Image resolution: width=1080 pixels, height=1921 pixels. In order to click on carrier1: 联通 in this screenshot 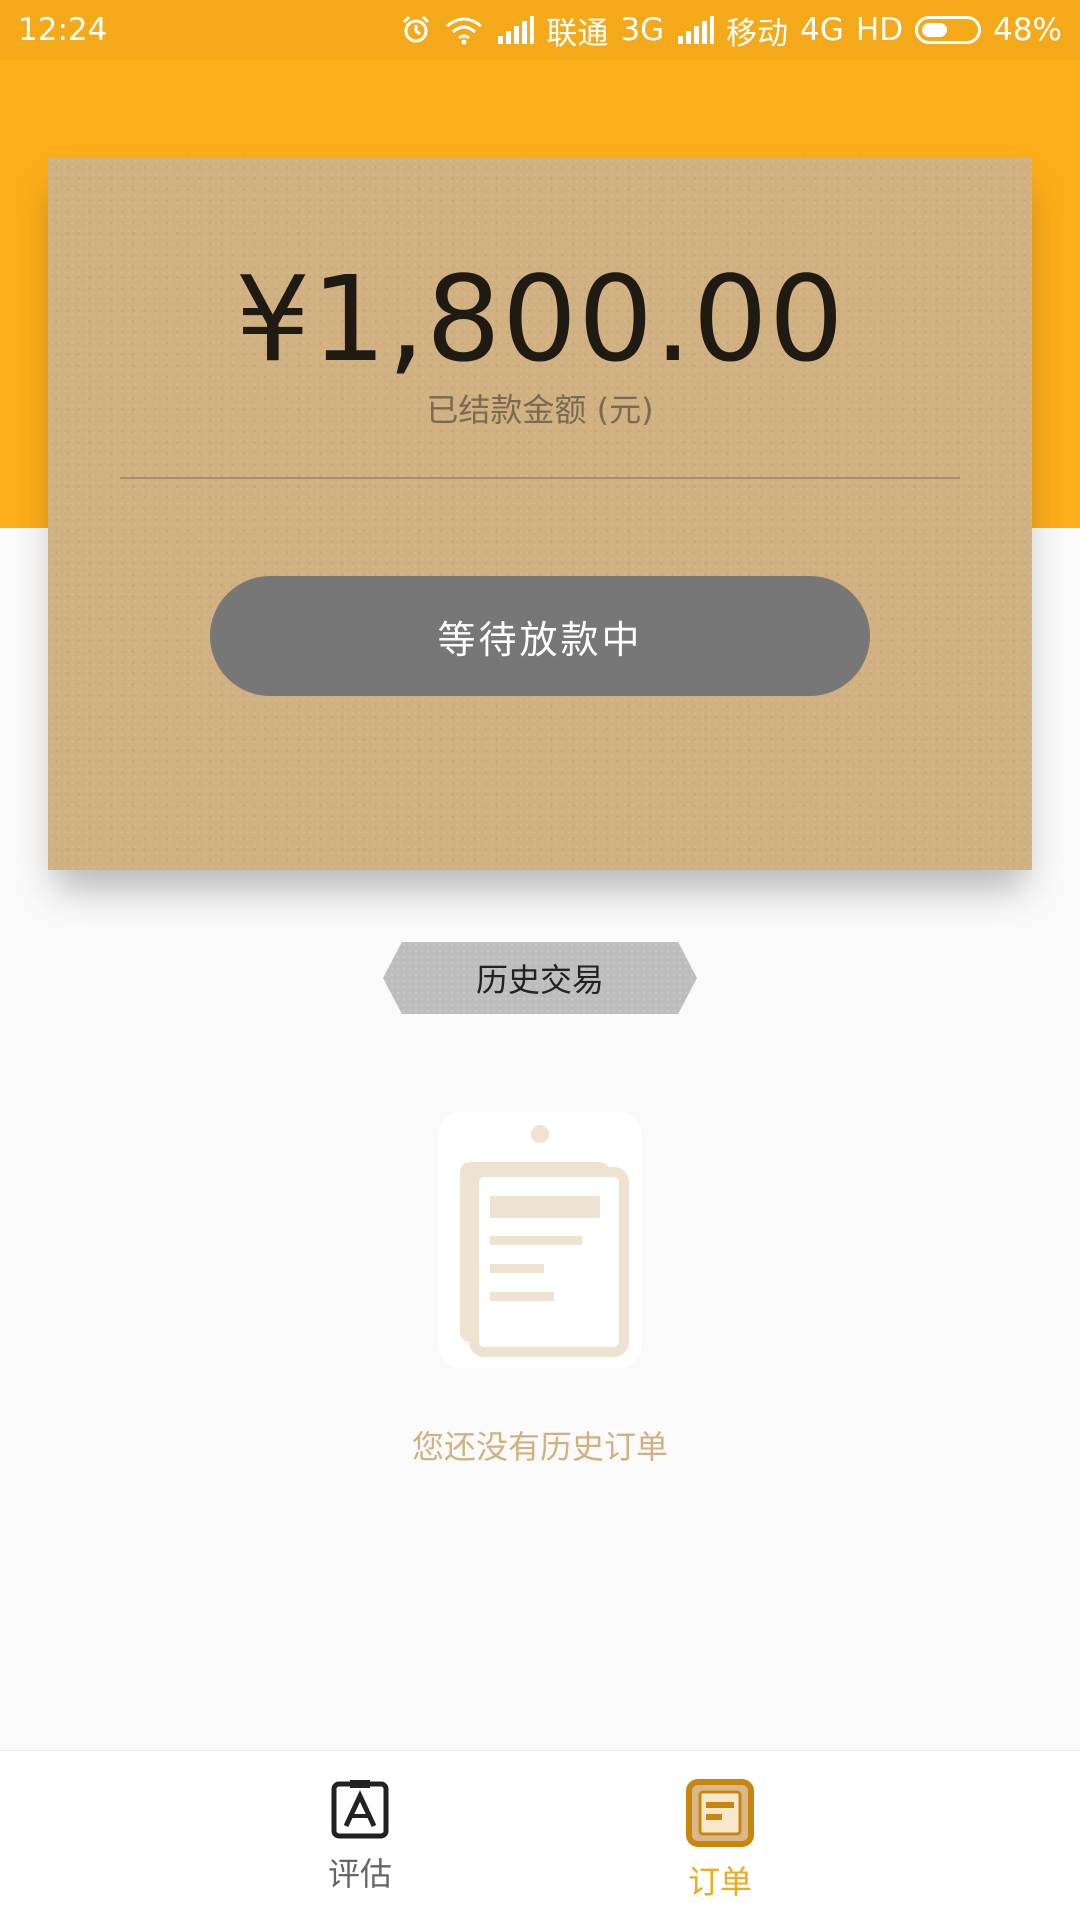, I will do `click(577, 33)`.